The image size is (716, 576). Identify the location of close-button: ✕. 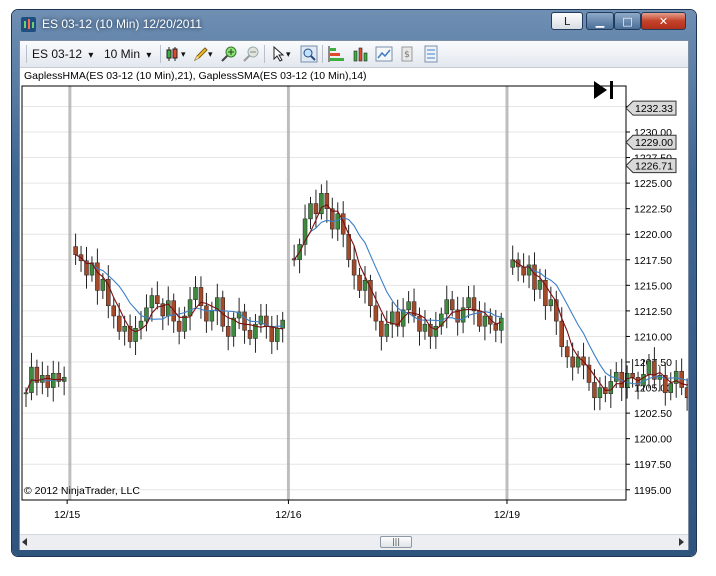
(663, 21).